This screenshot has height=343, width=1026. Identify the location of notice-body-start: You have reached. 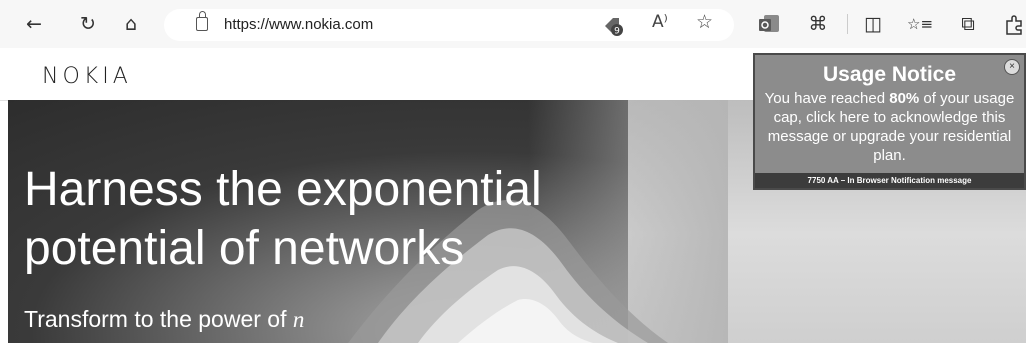
(827, 98).